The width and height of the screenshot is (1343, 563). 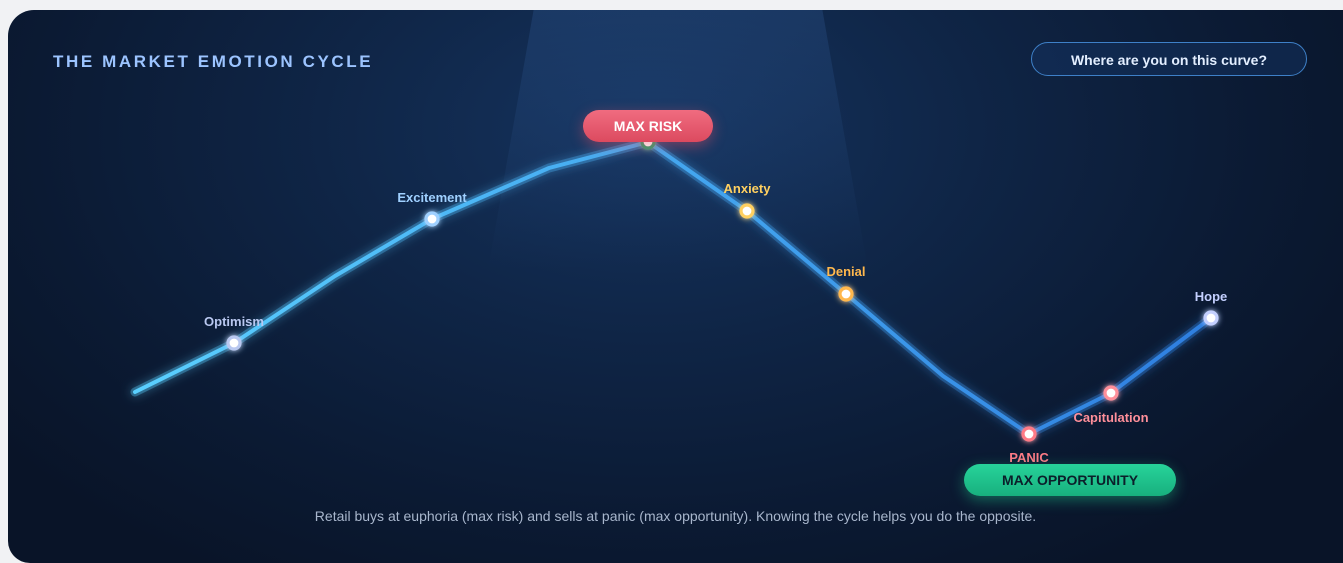 What do you see at coordinates (846, 294) in the screenshot?
I see `point-marker-denial` at bounding box center [846, 294].